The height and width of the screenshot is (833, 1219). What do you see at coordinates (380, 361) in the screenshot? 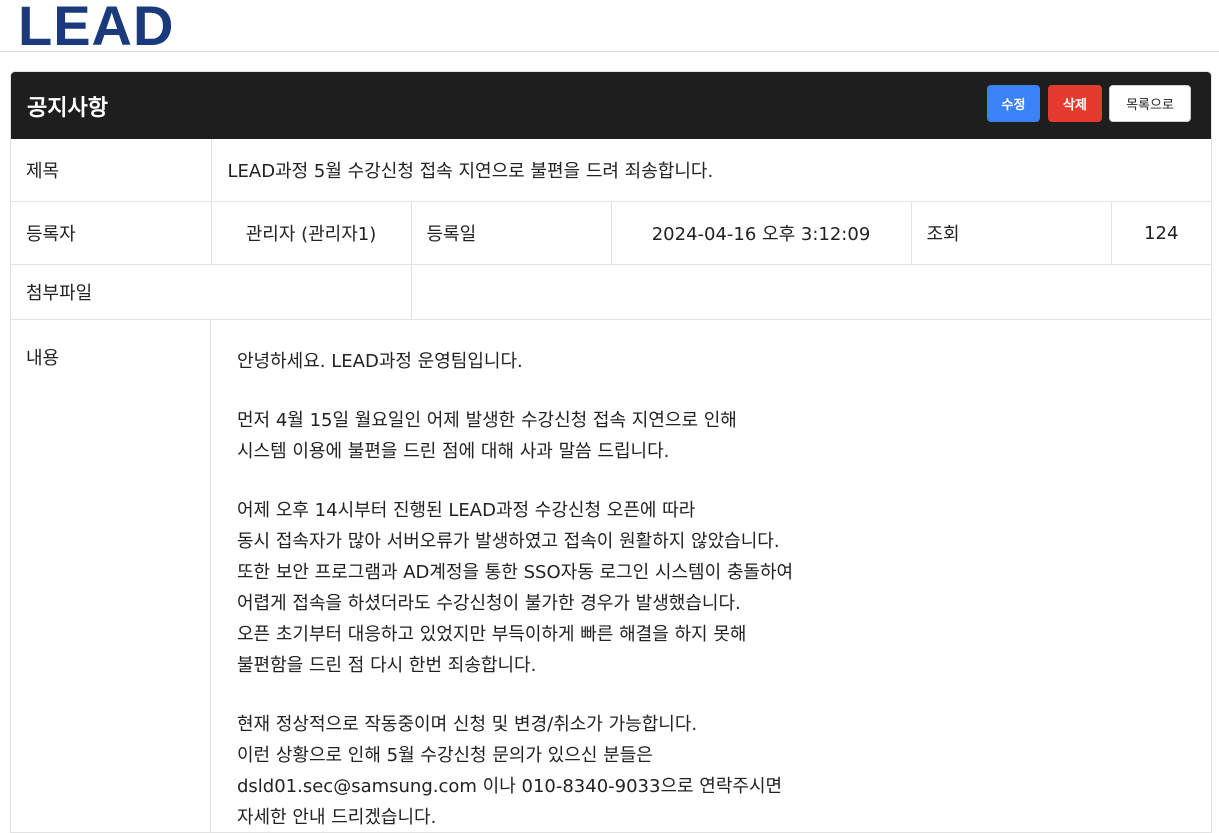
I see `content-line: 안녕하세요. LEAD과정 운영팀입니다.` at bounding box center [380, 361].